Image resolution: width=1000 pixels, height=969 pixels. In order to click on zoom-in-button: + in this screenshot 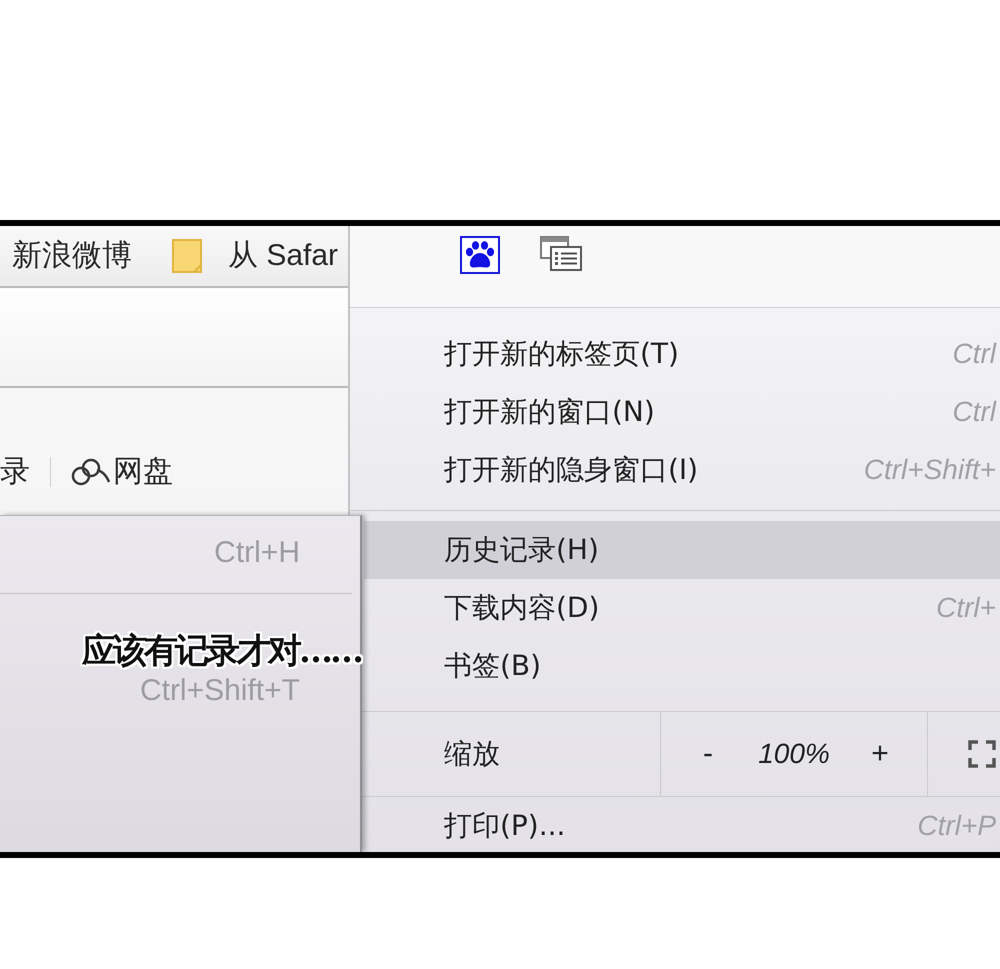, I will do `click(880, 754)`.